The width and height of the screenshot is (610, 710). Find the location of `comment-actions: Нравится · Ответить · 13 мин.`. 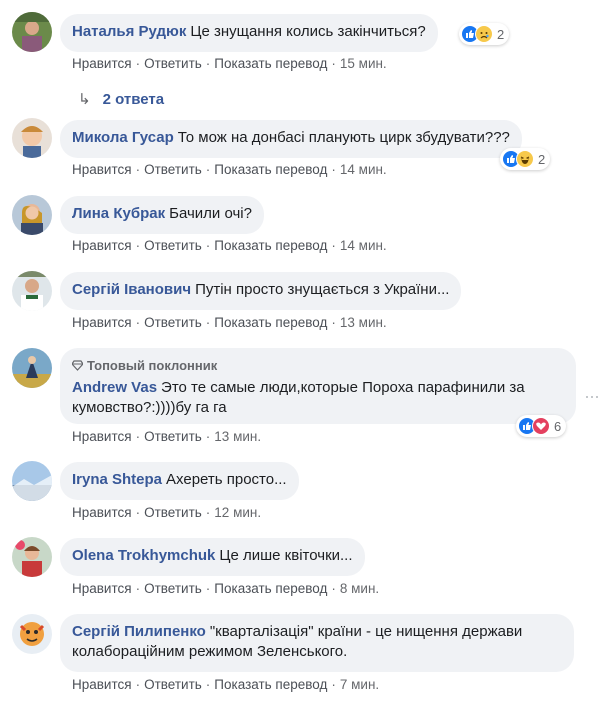

comment-actions: Нравится · Ответить · 13 мин. is located at coordinates (167, 436).